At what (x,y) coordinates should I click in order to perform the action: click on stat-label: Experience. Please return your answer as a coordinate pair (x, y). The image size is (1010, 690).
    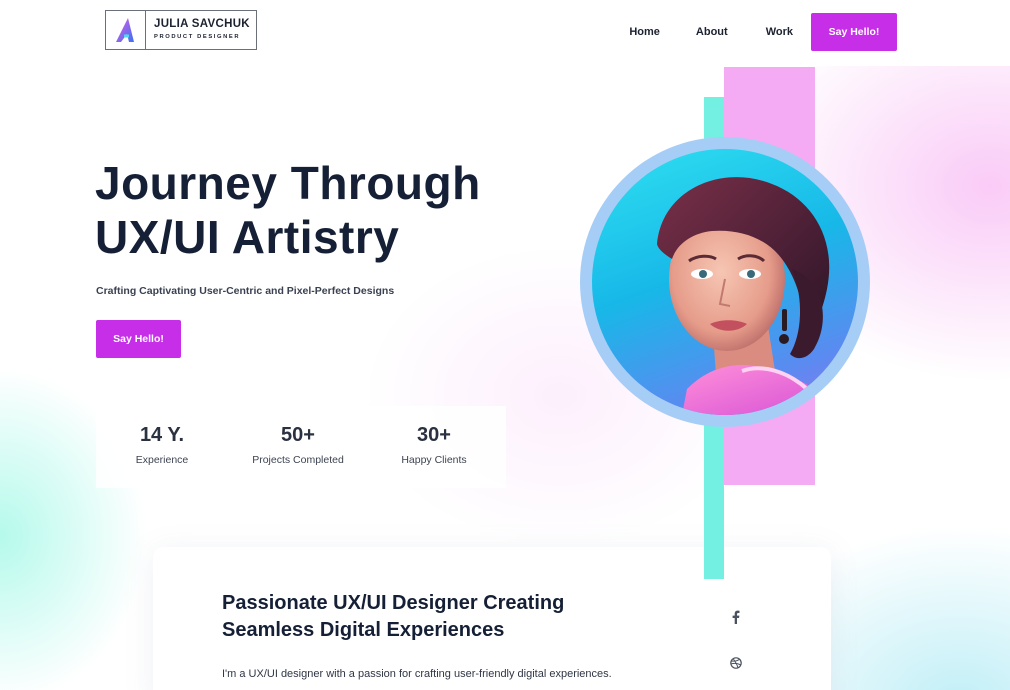
    Looking at the image, I should click on (162, 460).